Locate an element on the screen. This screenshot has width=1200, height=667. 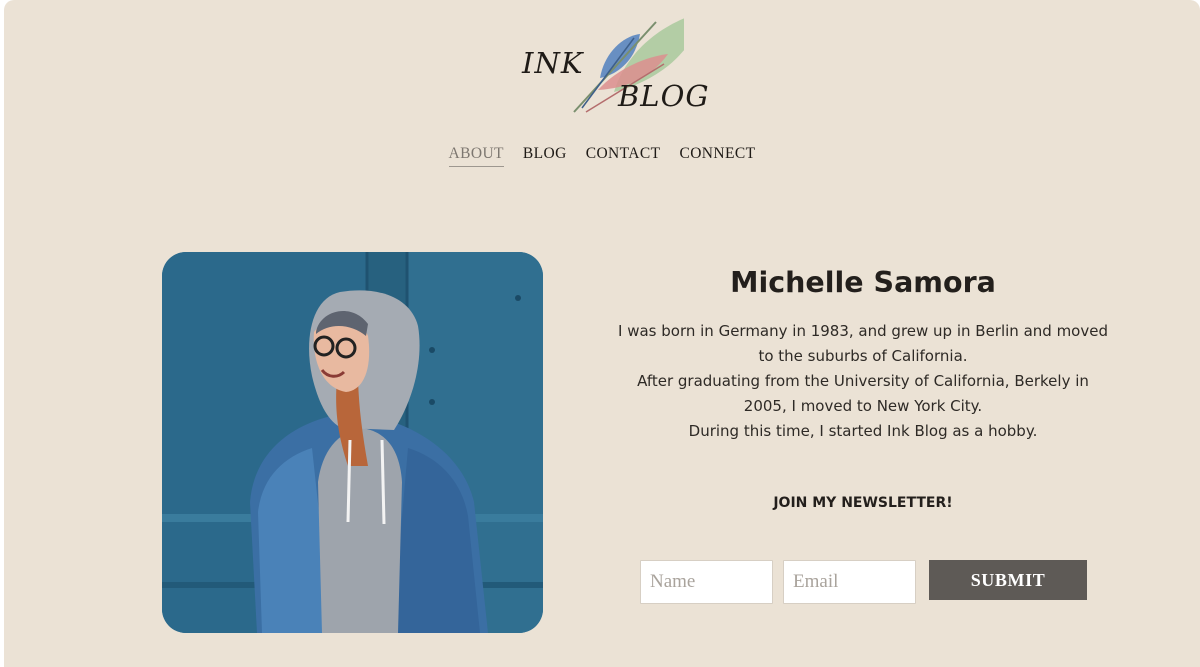
email-input is located at coordinates (849, 582).